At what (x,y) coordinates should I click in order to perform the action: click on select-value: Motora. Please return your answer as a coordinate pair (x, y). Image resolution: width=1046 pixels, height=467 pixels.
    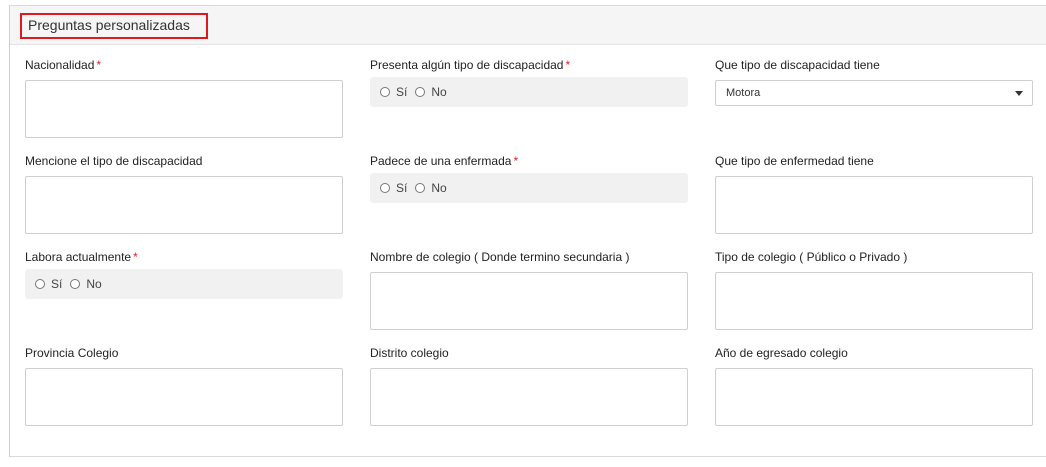
    Looking at the image, I should click on (743, 93).